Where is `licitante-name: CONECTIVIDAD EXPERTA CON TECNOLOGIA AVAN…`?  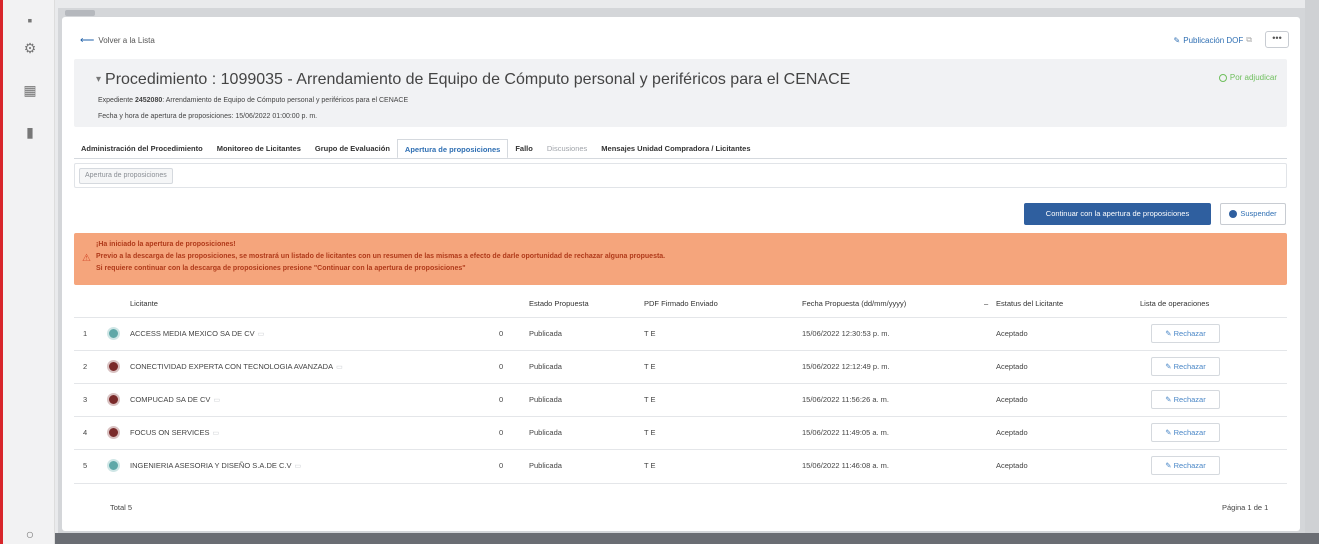
licitante-name: CONECTIVIDAD EXPERTA CON TECNOLOGIA AVAN… is located at coordinates (236, 366).